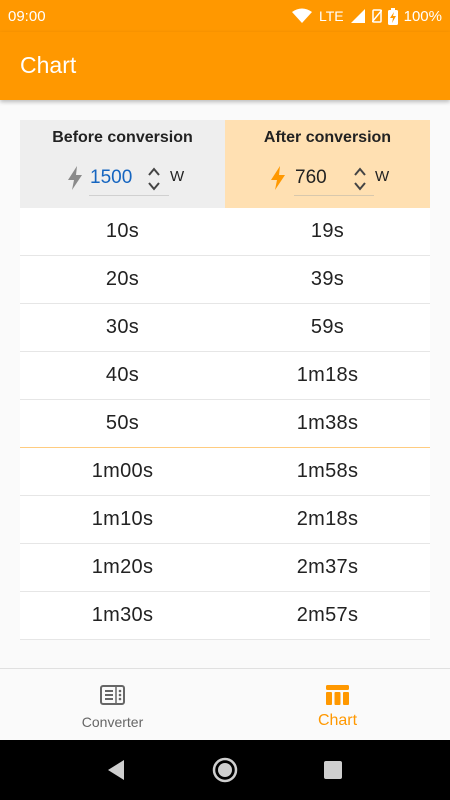 The height and width of the screenshot is (800, 450). Describe the element at coordinates (122, 615) in the screenshot. I see `before-time-cell: 1m30s` at that location.